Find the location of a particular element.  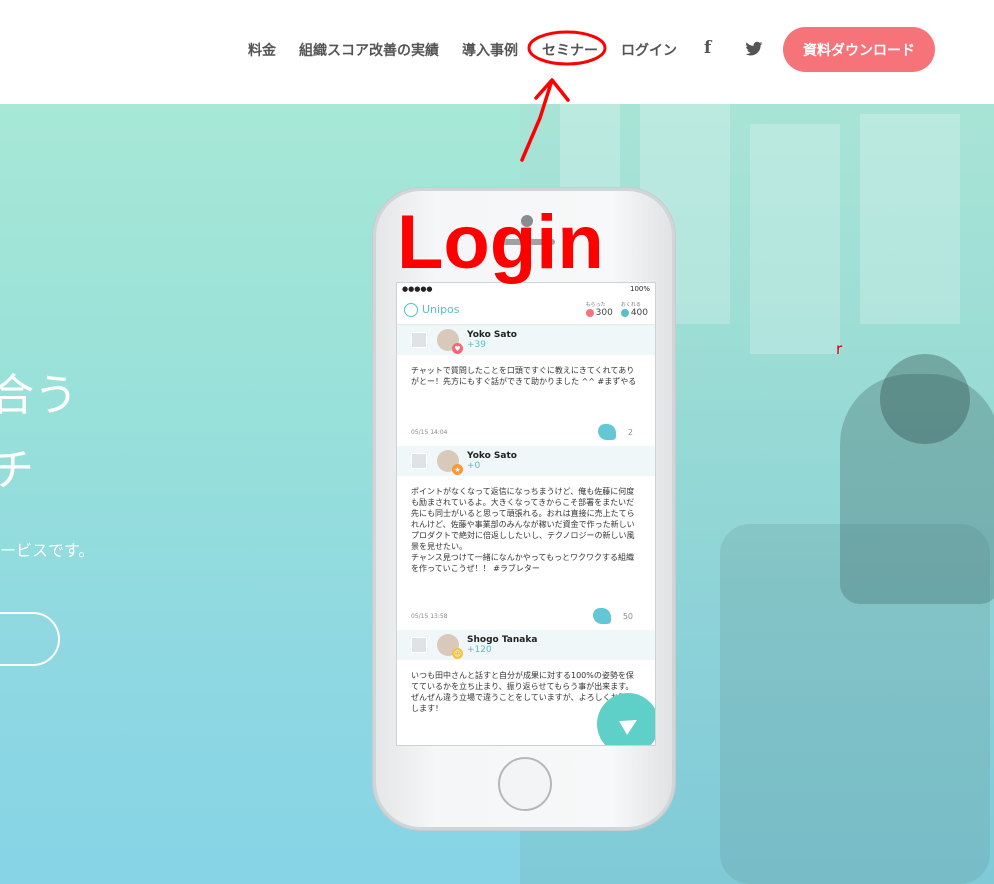

send-button is located at coordinates (626, 719).